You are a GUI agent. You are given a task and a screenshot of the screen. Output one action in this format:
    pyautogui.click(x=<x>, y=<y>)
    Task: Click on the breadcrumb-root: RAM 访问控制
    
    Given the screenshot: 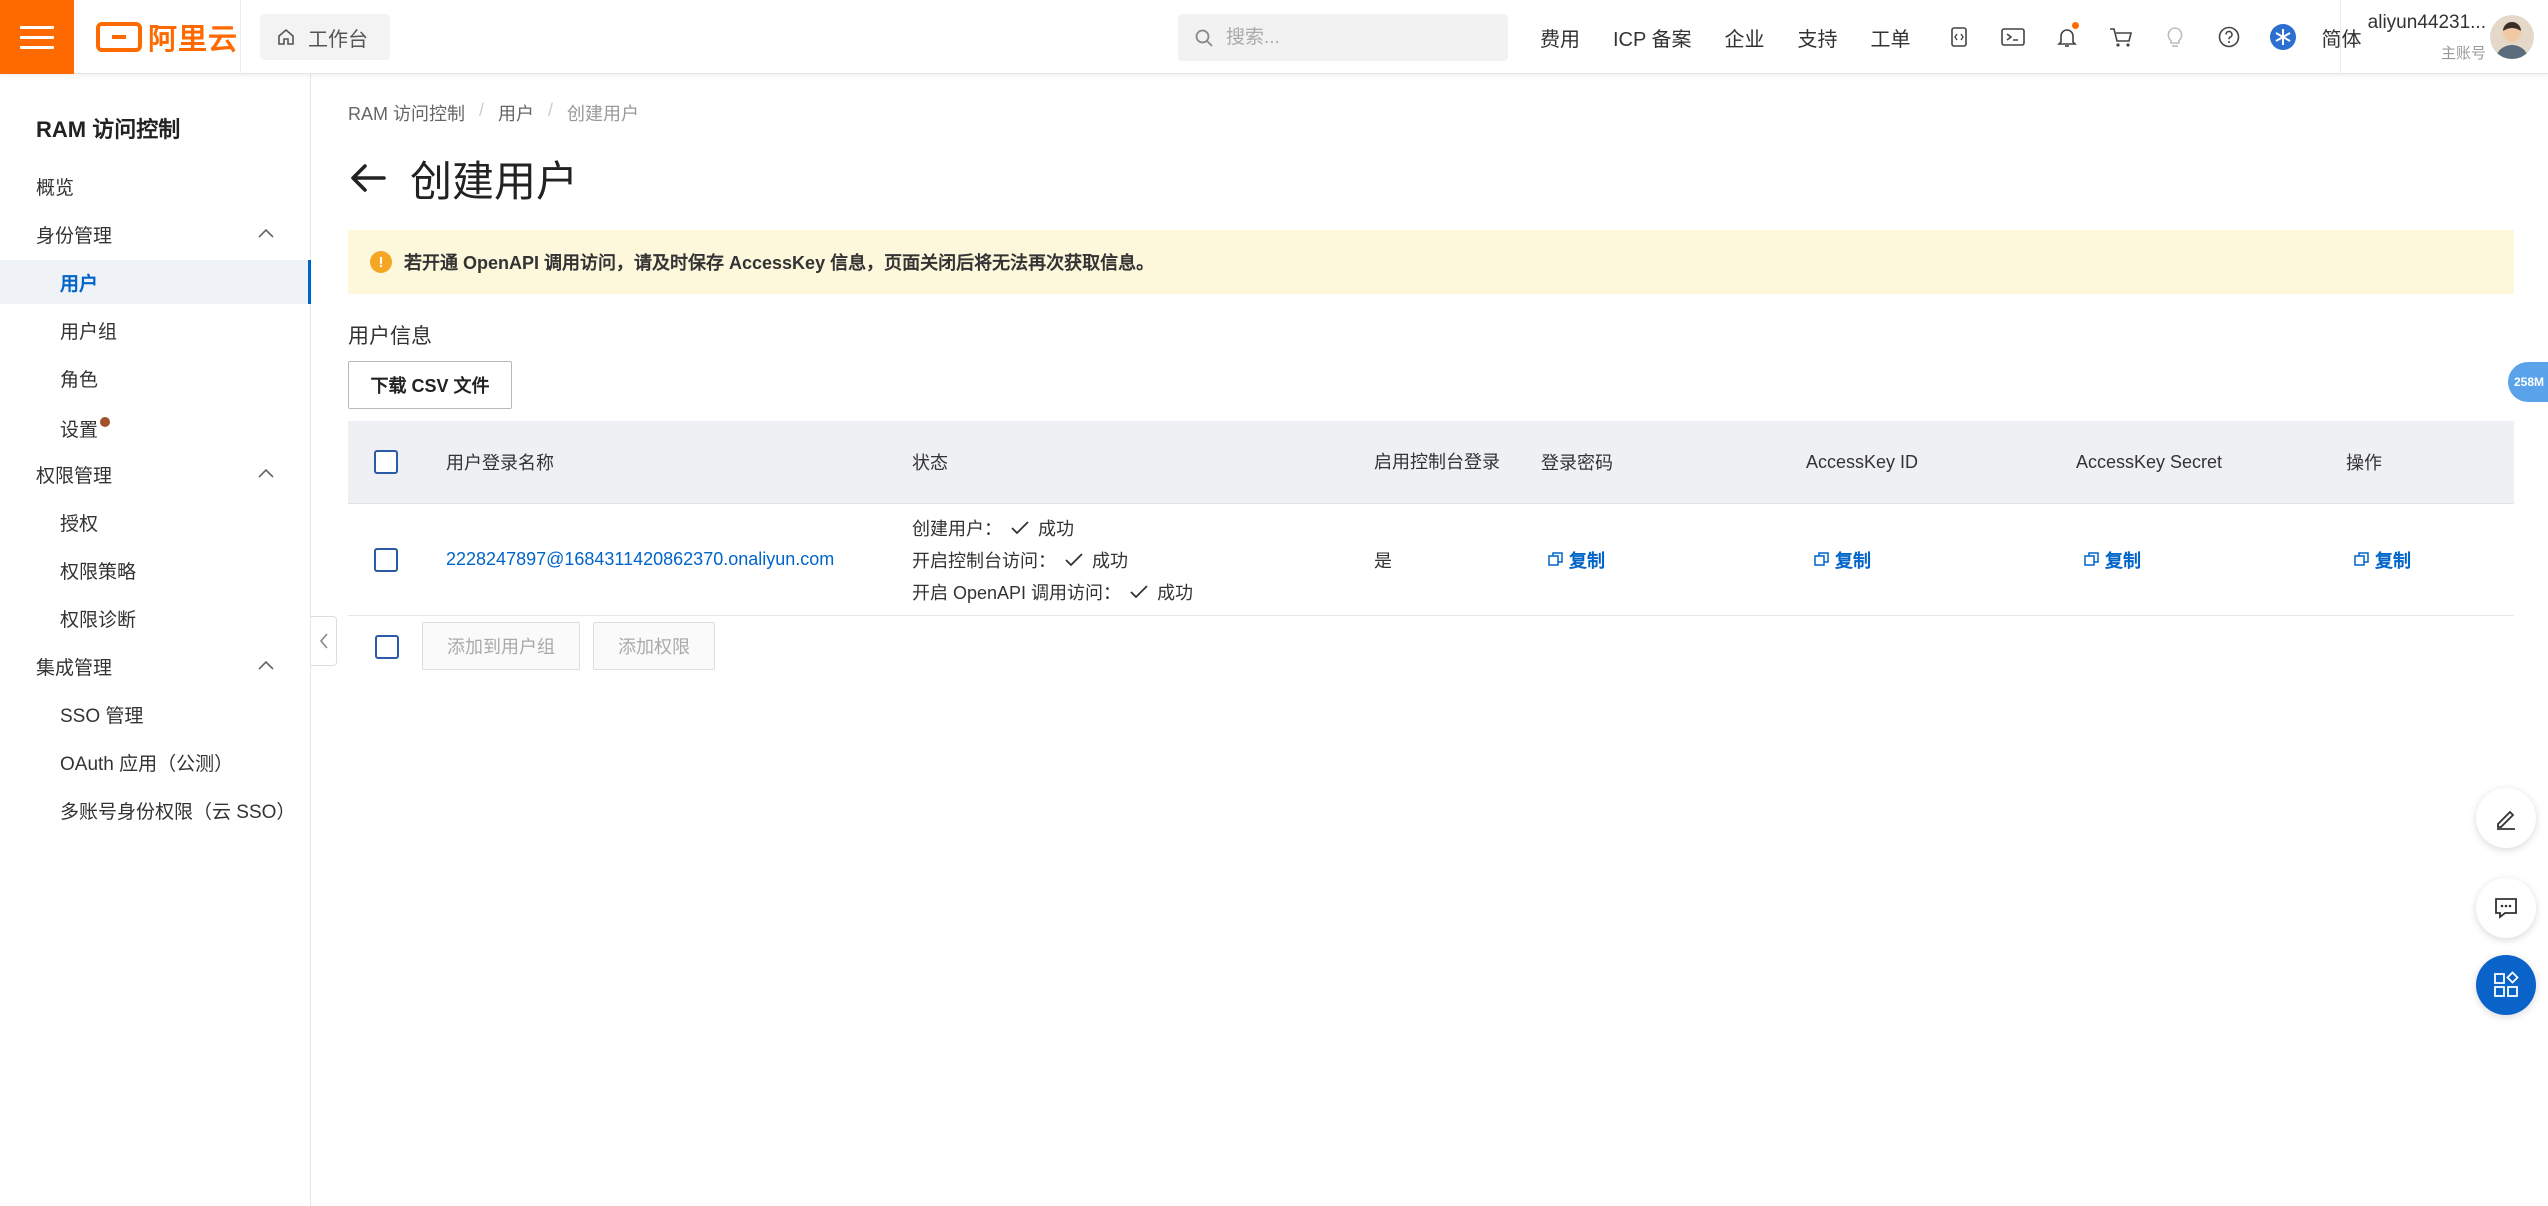 What is the action you would take?
    pyautogui.click(x=406, y=113)
    